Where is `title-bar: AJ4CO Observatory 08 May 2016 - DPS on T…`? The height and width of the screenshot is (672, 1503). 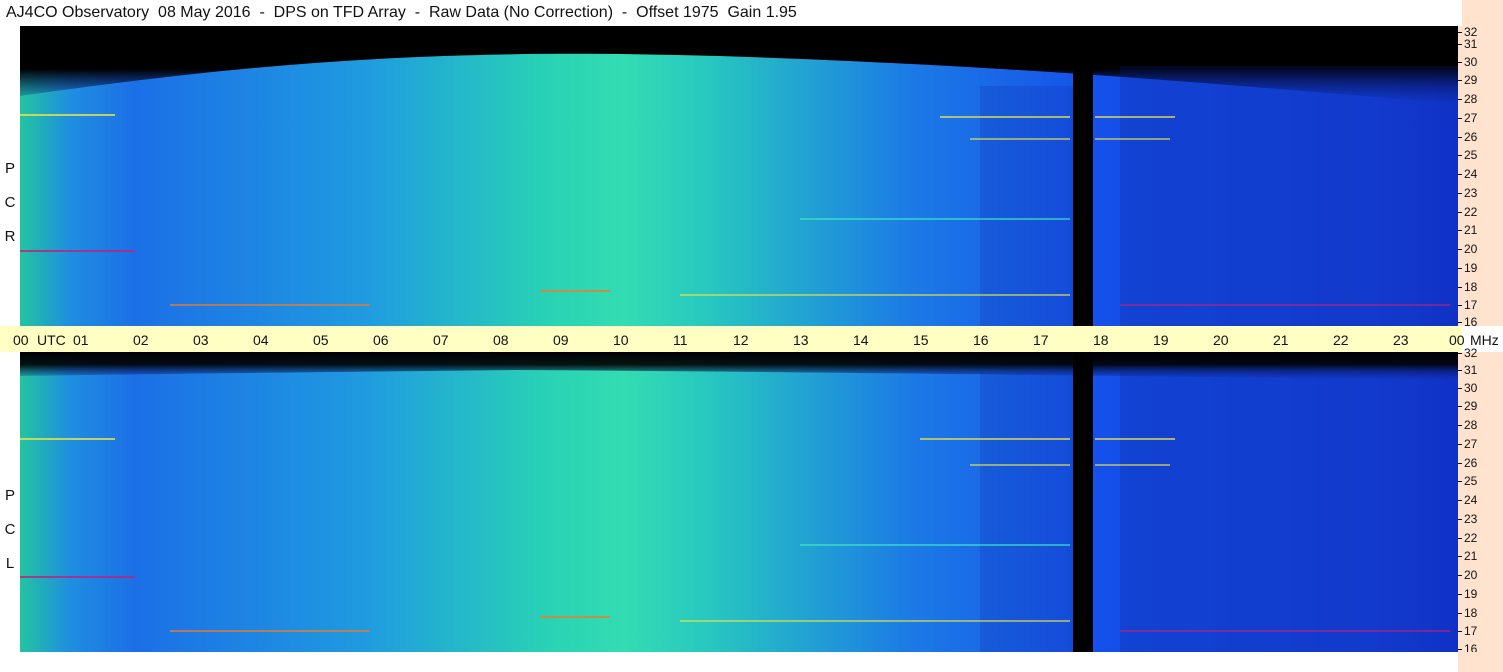 title-bar: AJ4CO Observatory 08 May 2016 - DPS on T… is located at coordinates (731, 13).